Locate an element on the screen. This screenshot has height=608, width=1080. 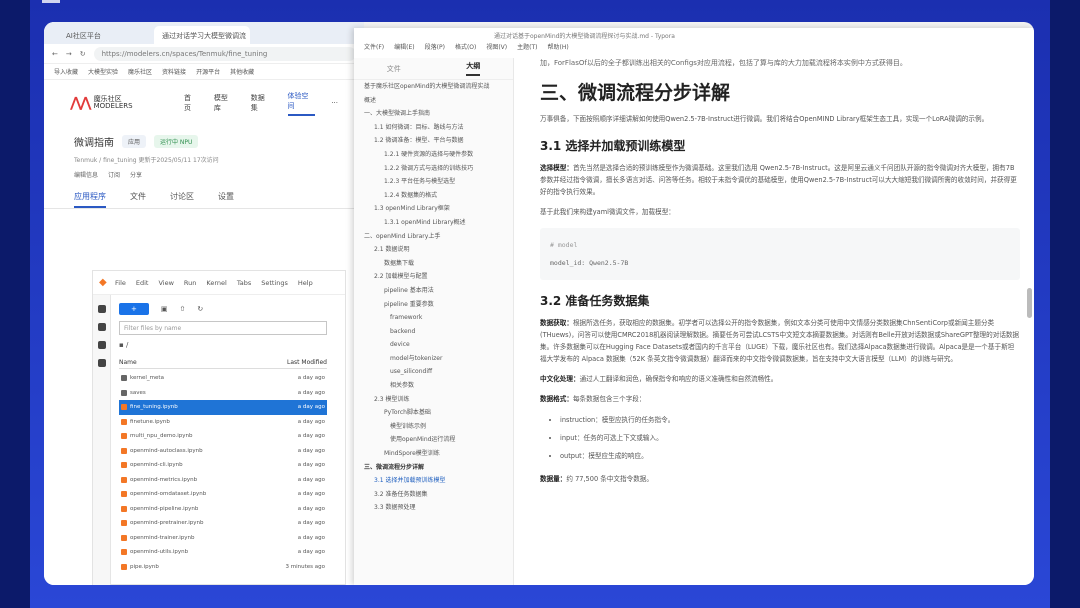
filter-input: Filter files by name is located at coordinates (223, 328).